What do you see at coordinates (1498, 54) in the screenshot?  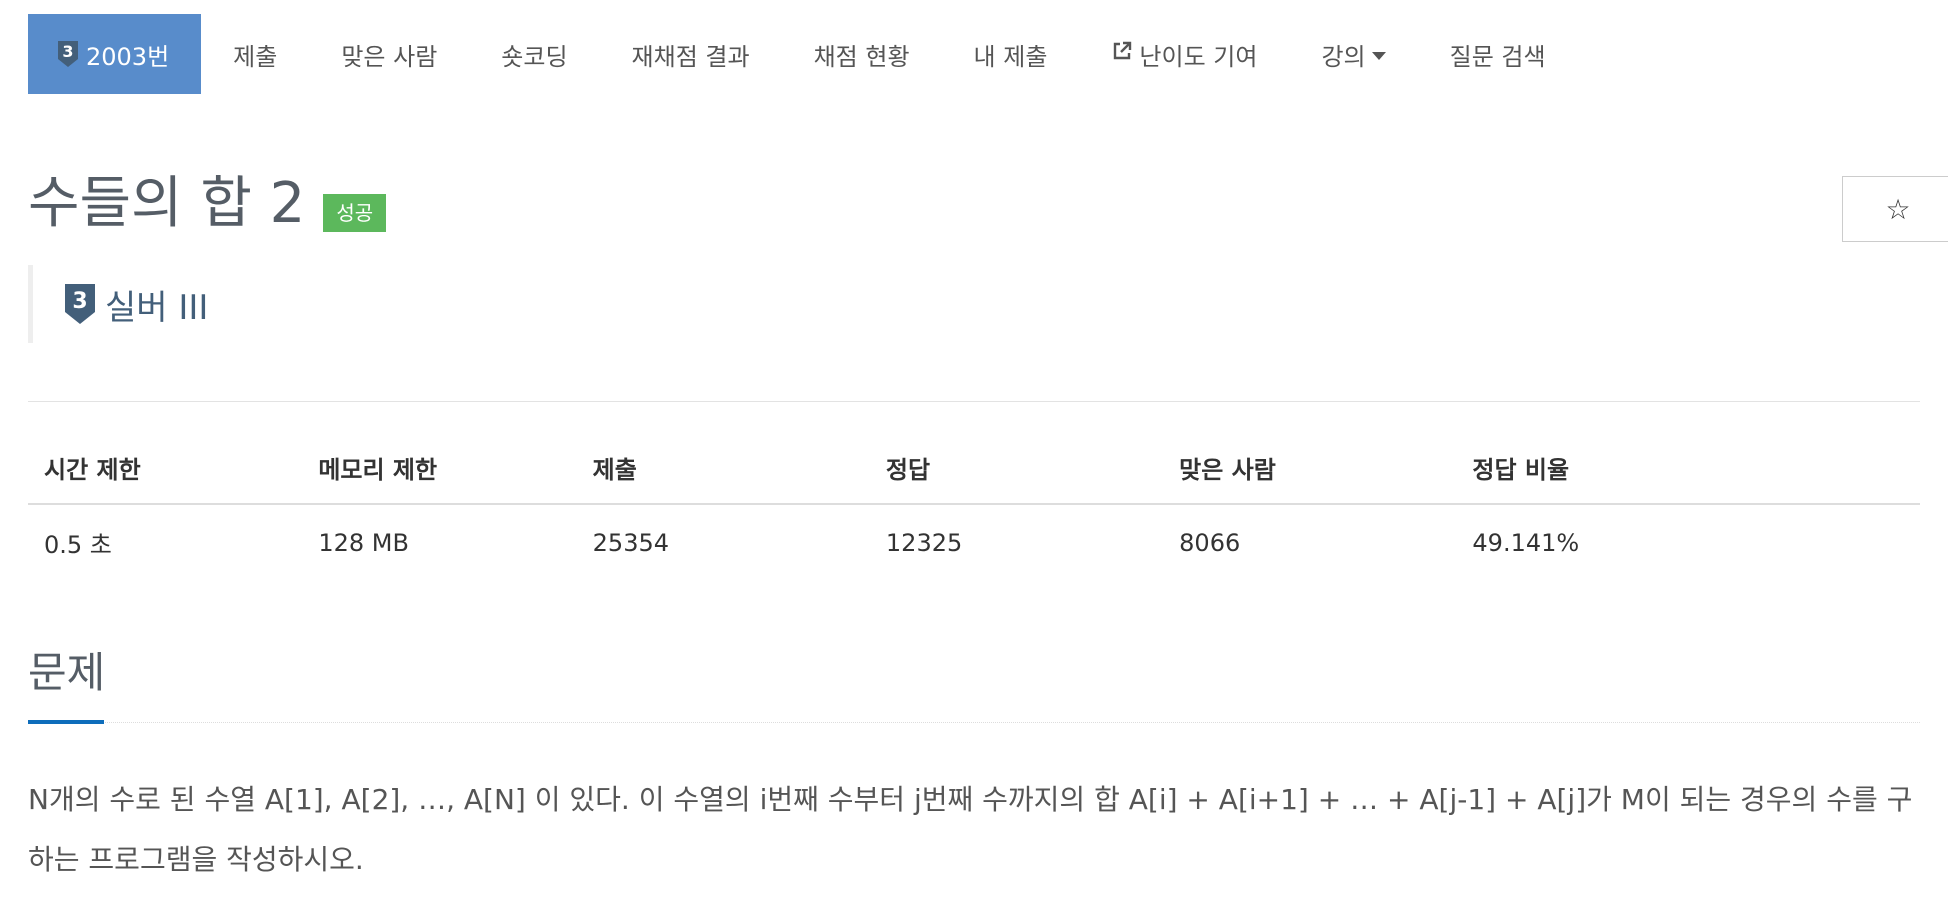 I see `tab-question-search: 질문 검색` at bounding box center [1498, 54].